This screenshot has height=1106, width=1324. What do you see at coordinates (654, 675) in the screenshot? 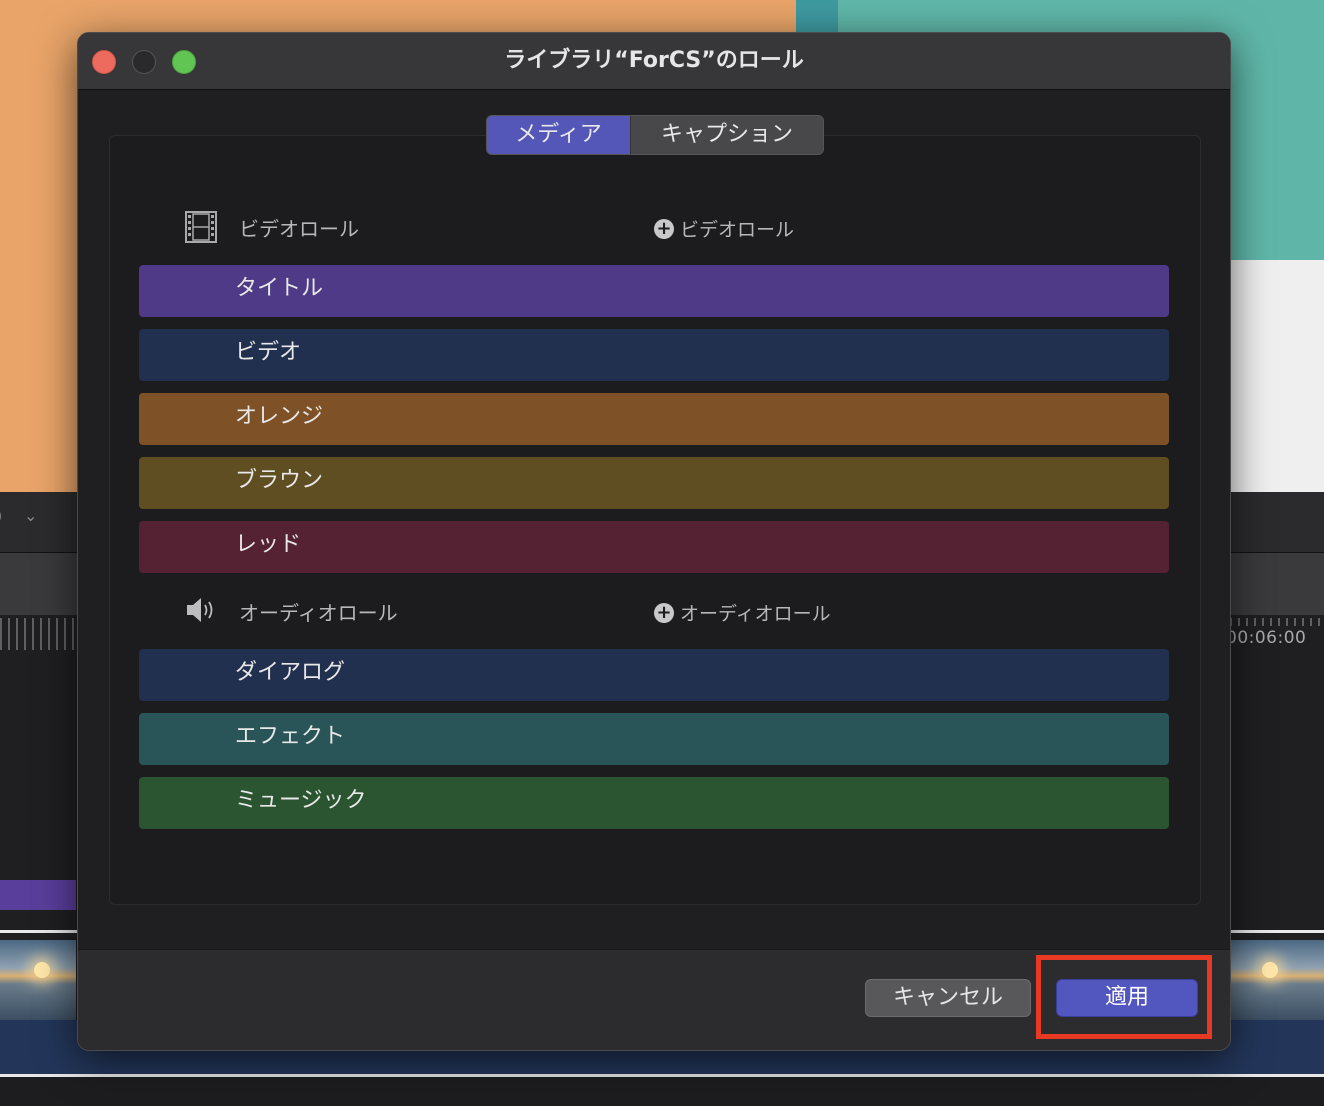
I see `role-dialogue: ダイアログ` at bounding box center [654, 675].